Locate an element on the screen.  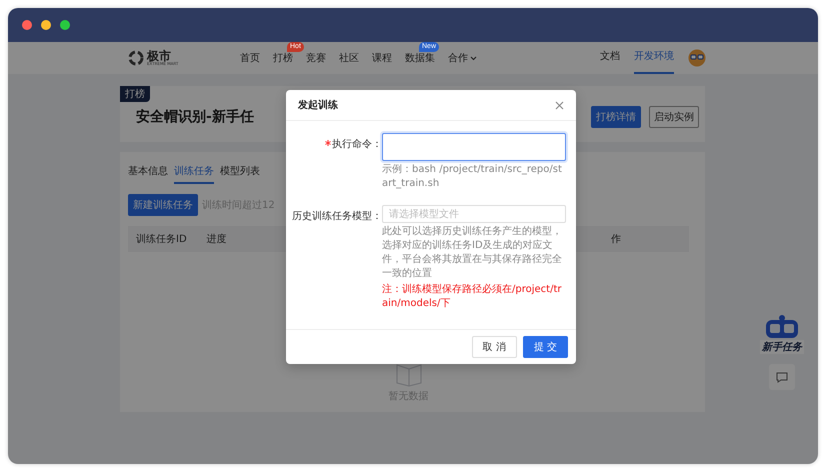
field-help-text: 此处可以选择历史训练任务产生的模型，选择对应的训练任务ID及生成的对应文件，平台会将其放置在与其保存路径完全一致的位置 is located at coordinates (472, 253).